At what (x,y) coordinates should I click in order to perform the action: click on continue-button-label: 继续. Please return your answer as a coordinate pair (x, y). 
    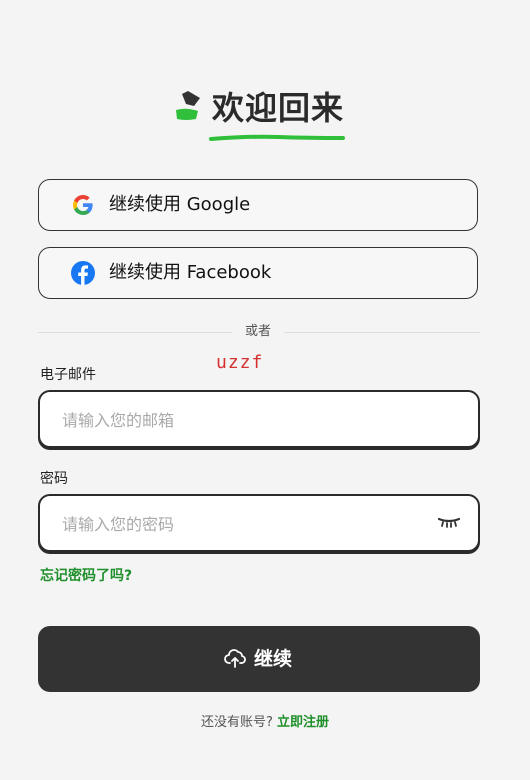
    Looking at the image, I should click on (273, 659).